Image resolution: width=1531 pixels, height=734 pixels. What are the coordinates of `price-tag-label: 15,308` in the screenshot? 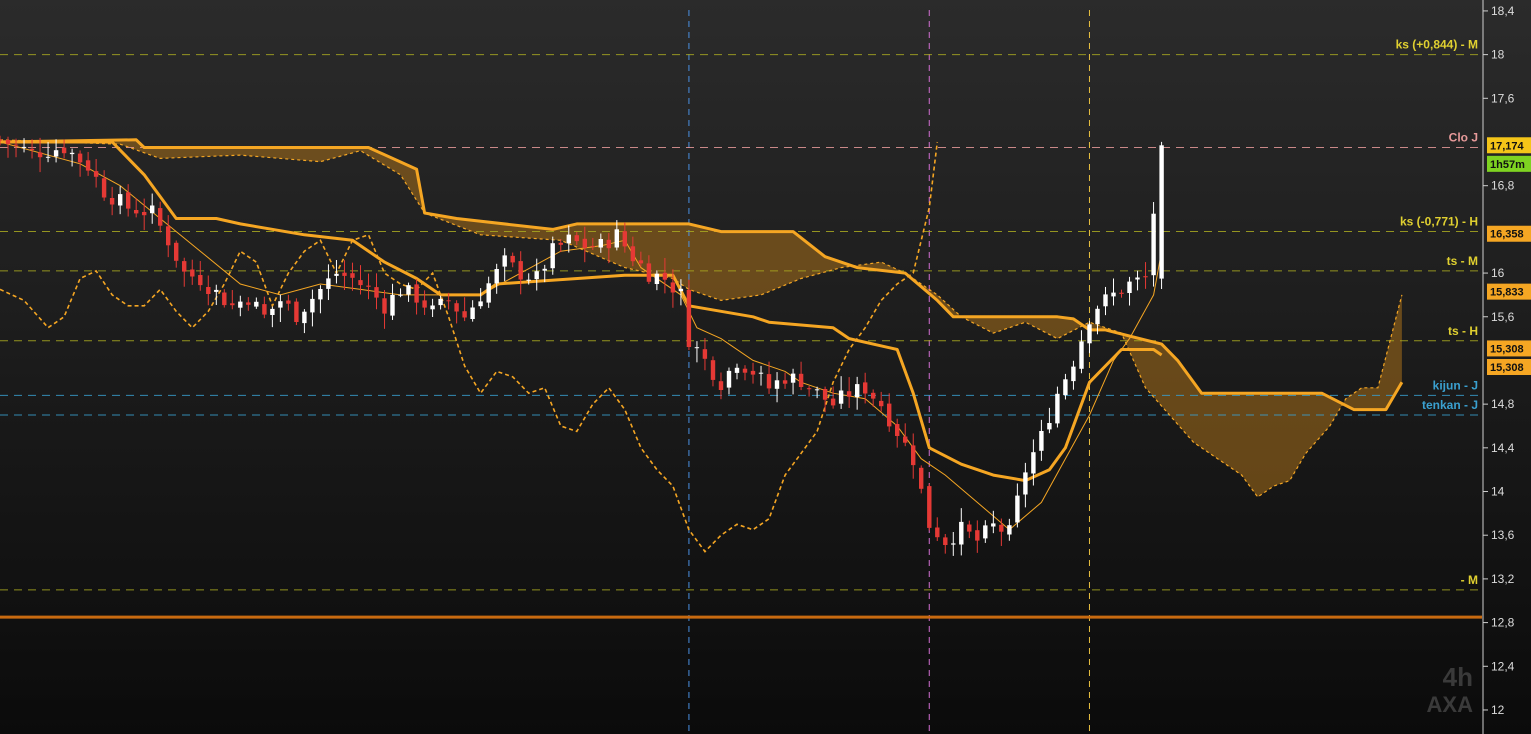 It's located at (1507, 349).